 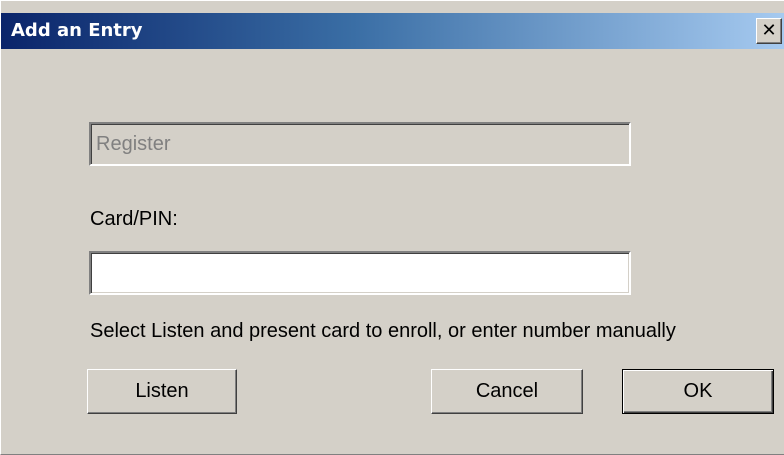 I want to click on card-pin-input, so click(x=360, y=273).